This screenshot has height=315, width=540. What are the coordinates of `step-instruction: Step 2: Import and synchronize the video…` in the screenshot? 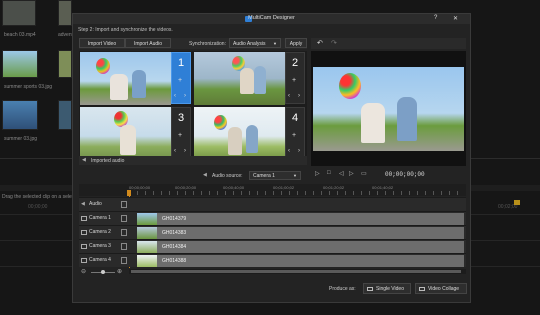 It's located at (125, 30).